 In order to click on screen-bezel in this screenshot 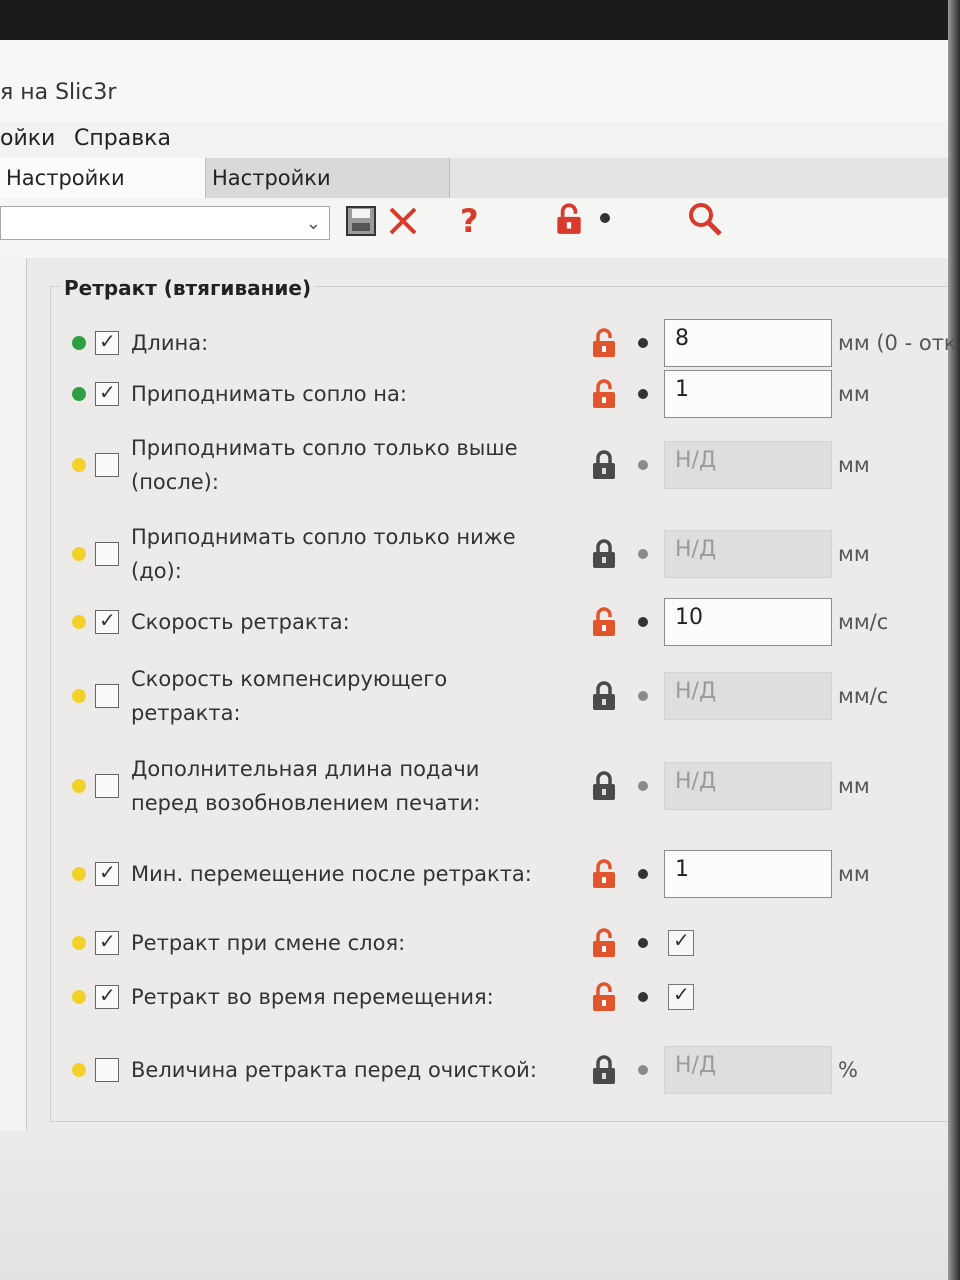, I will do `click(480, 20)`.